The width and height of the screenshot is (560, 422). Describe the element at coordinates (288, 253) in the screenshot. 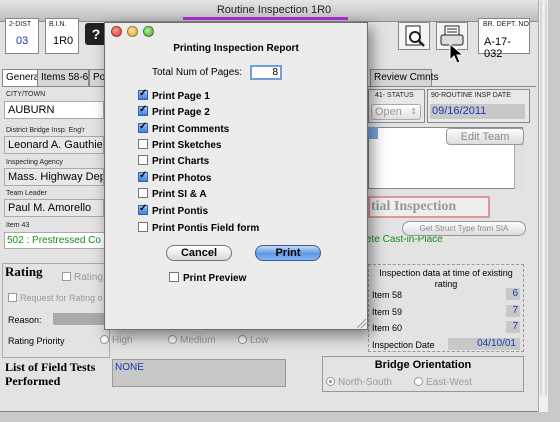

I see `print-confirm-button: Print` at that location.